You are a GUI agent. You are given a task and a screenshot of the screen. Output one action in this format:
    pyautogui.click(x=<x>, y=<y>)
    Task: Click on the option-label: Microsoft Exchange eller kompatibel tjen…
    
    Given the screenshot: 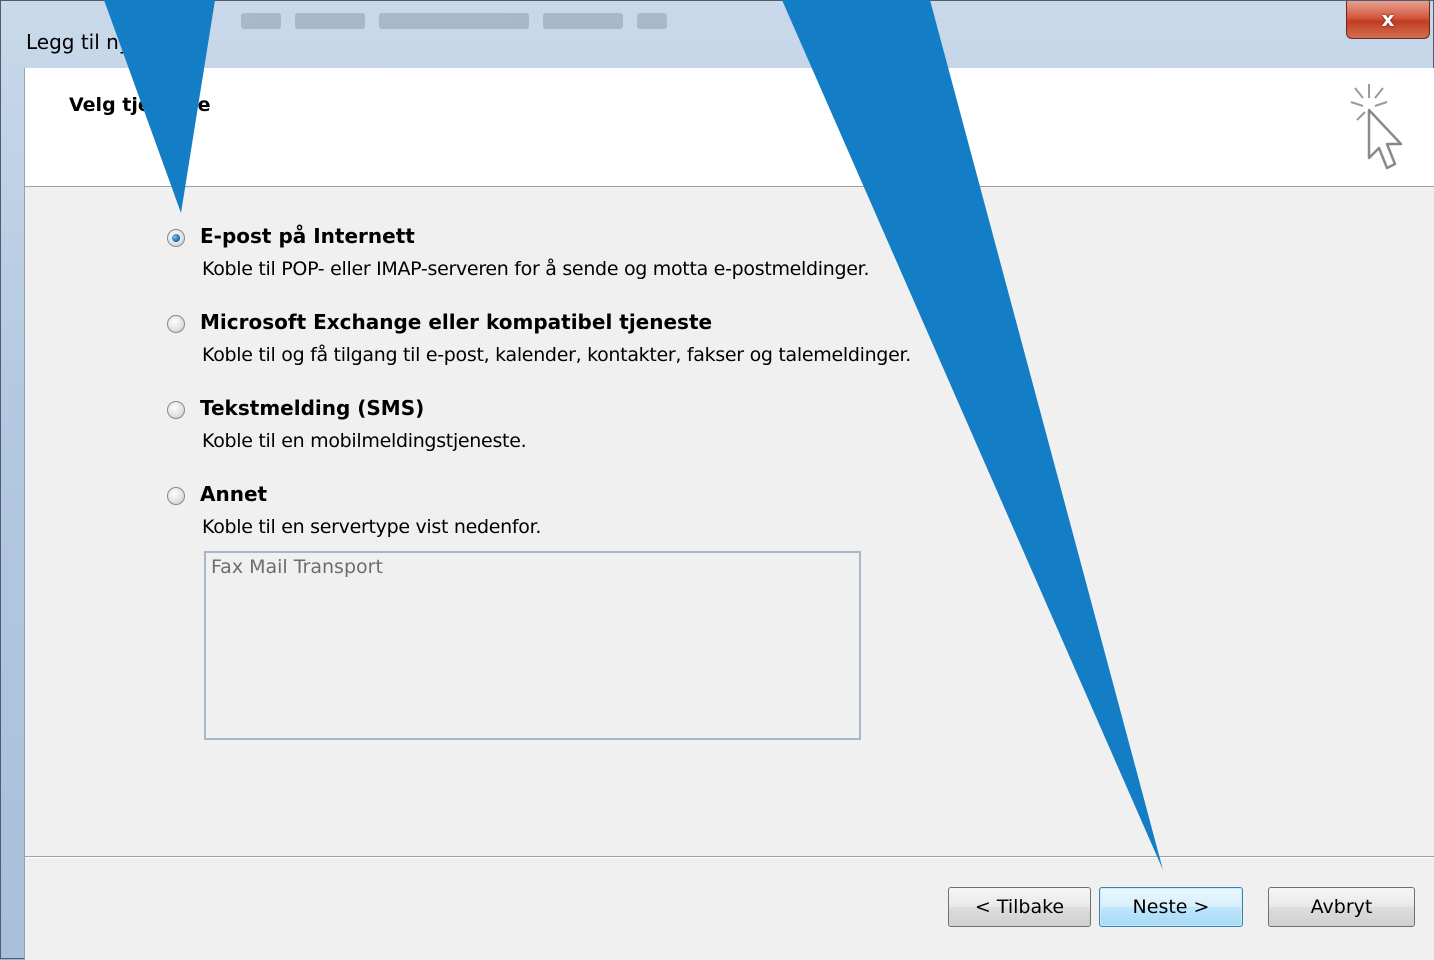 What is the action you would take?
    pyautogui.click(x=456, y=322)
    